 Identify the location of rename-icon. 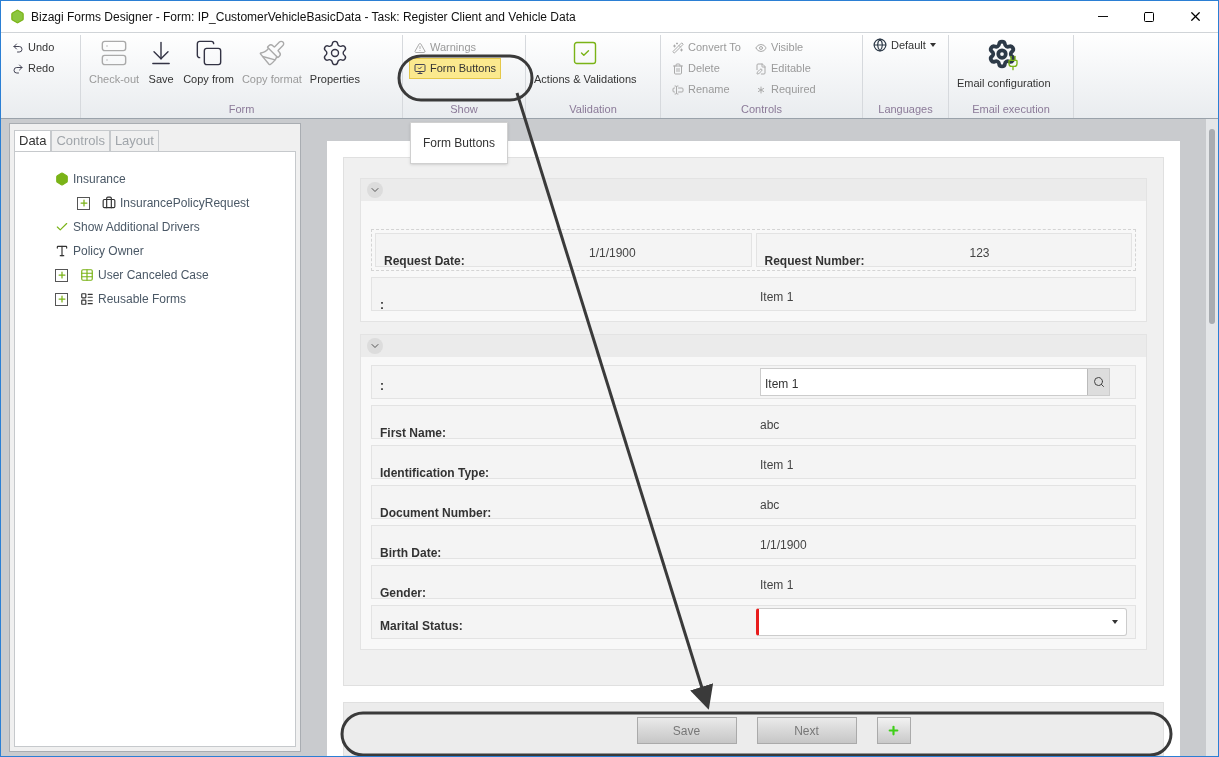
(678, 89).